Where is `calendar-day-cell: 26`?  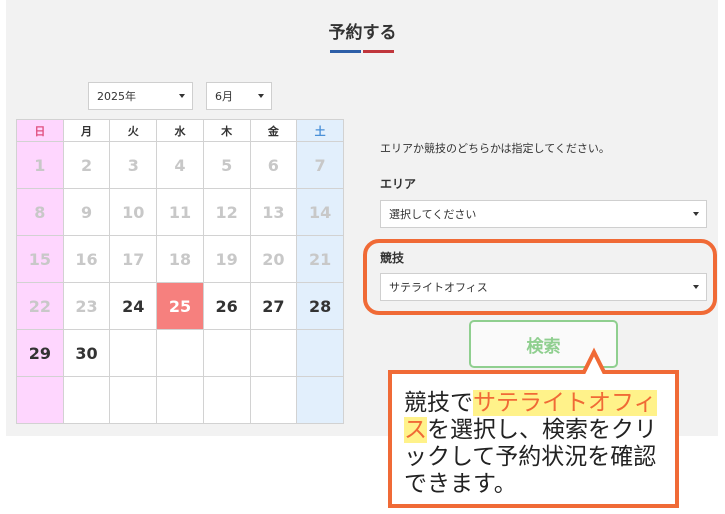
calendar-day-cell: 26 is located at coordinates (226, 306).